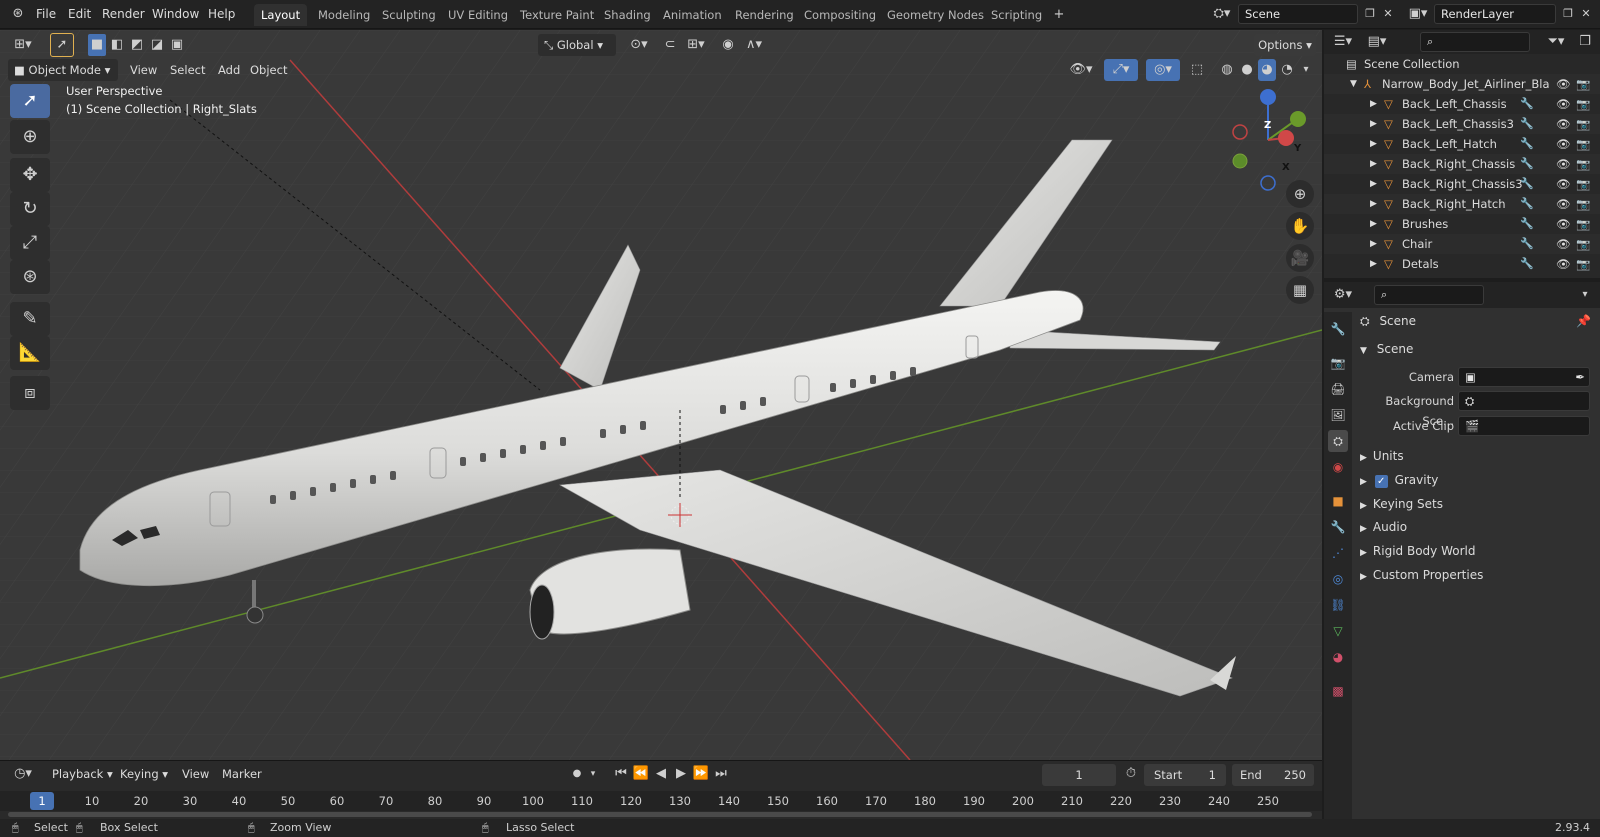 This screenshot has width=1600, height=837. I want to click on add-workspace-icon: +, so click(1059, 15).